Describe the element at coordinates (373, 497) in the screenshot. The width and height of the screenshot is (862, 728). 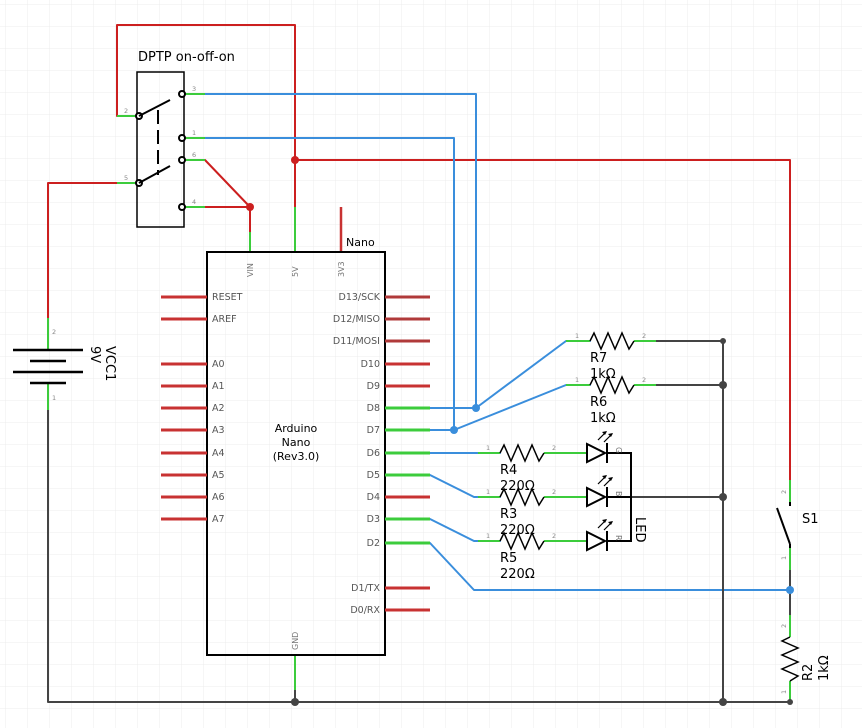
I see `svg-text: D4` at that location.